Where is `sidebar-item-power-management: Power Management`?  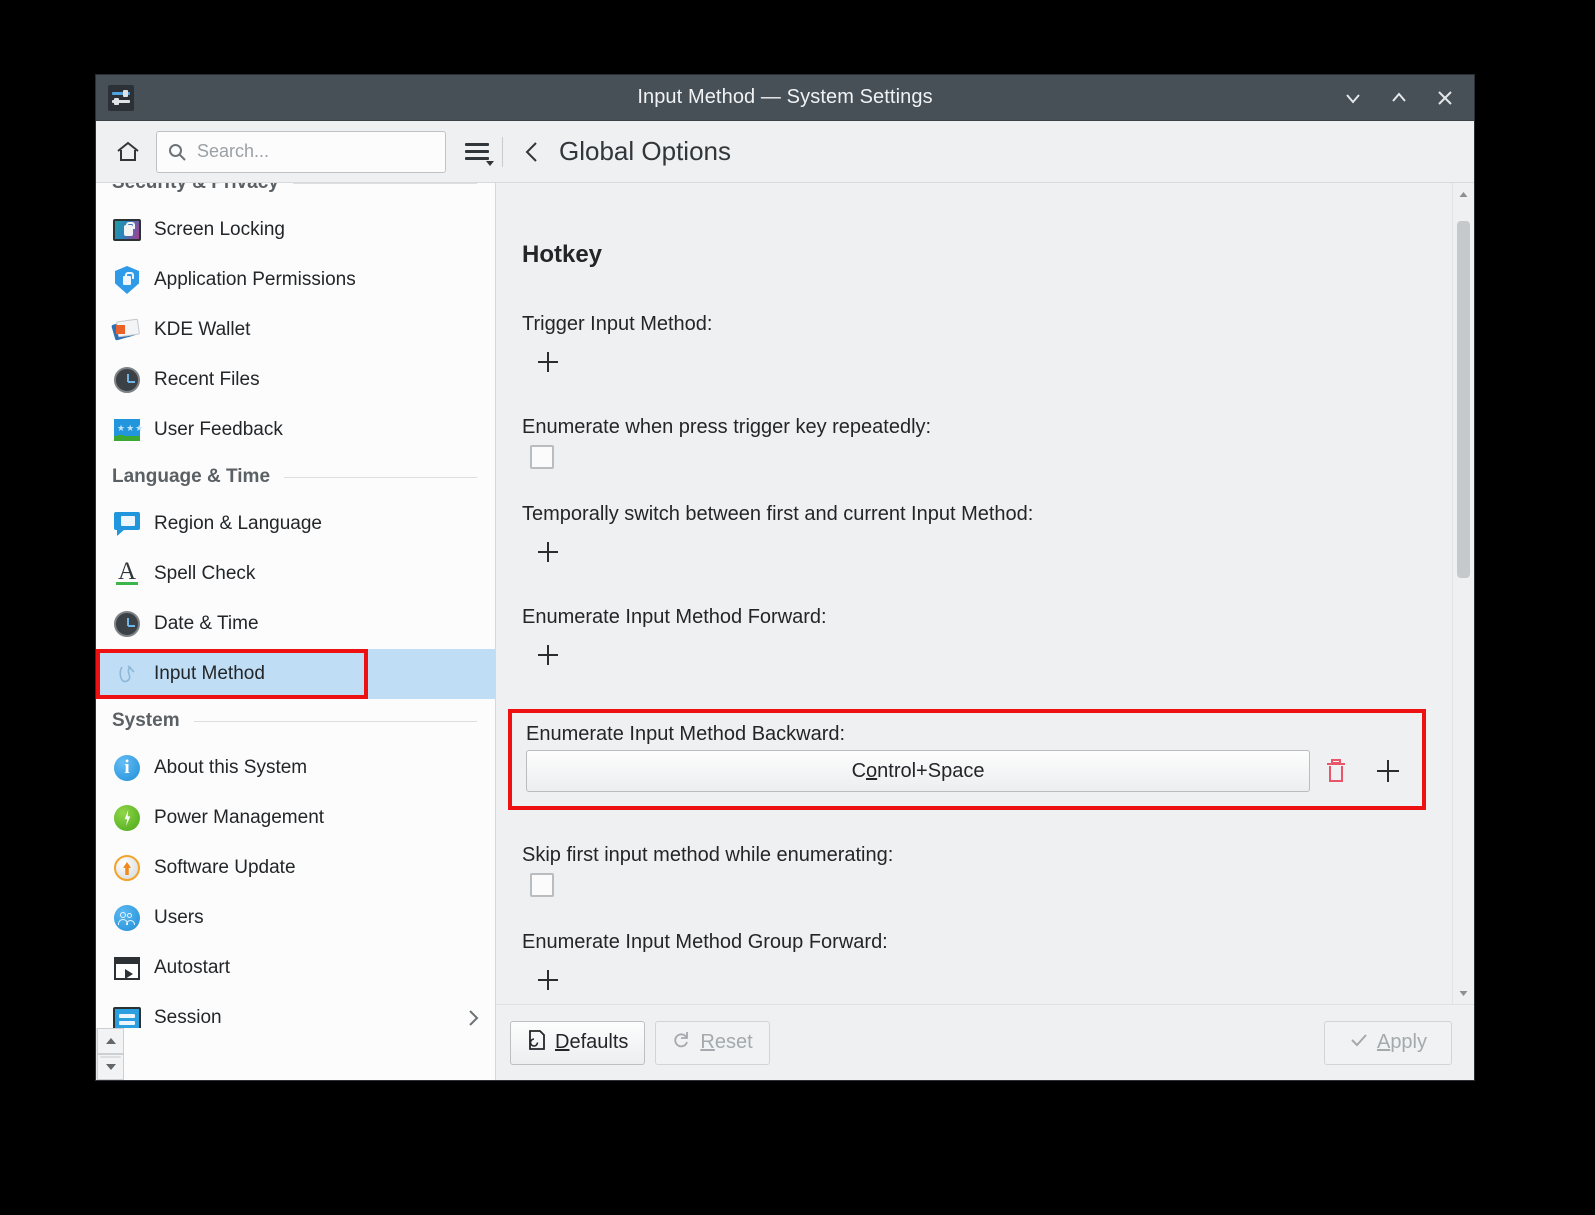
sidebar-item-power-management: Power Management is located at coordinates (295, 818).